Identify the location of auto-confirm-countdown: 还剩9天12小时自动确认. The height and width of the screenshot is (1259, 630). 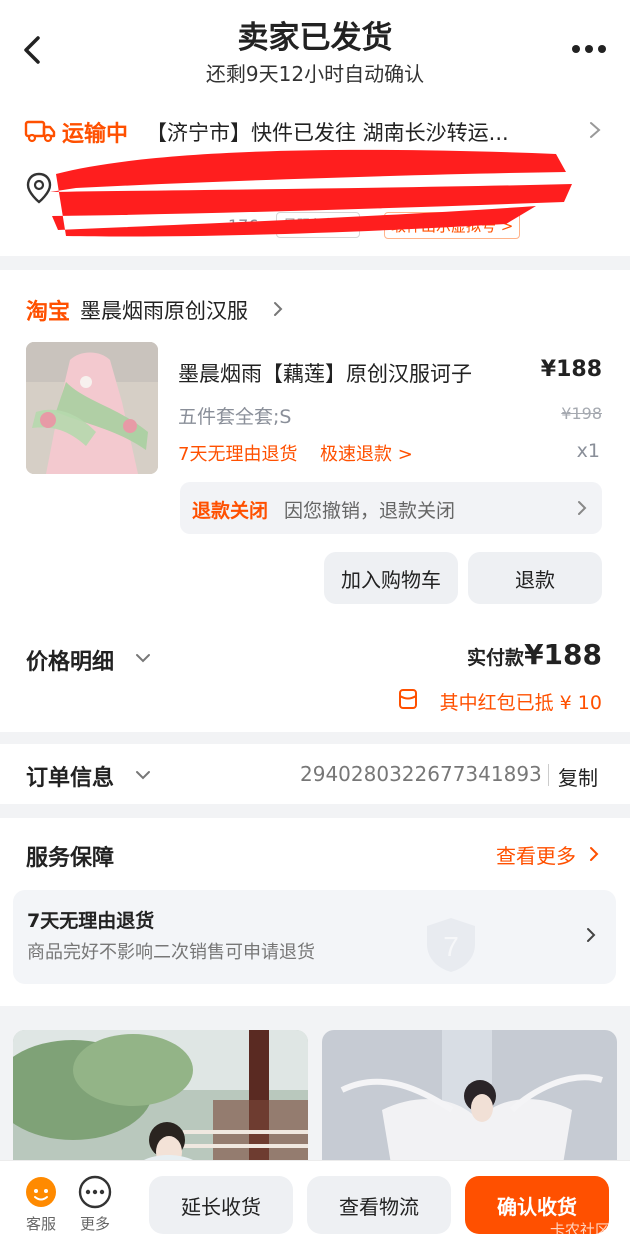
(315, 74).